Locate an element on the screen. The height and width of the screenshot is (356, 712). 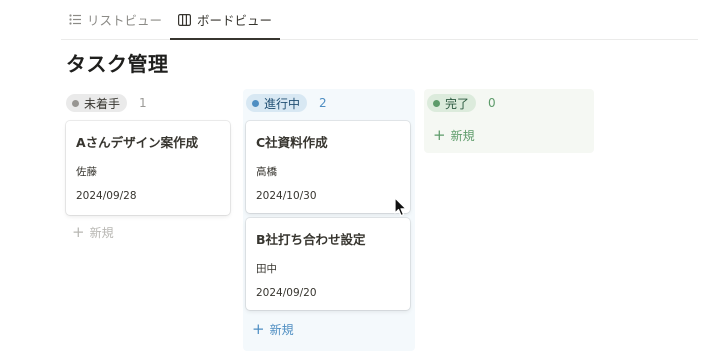
board-column-todo: 未着手 1 Aさんデザイン案作成 佐藤 2024/09/28 + 新規 is located at coordinates (148, 174).